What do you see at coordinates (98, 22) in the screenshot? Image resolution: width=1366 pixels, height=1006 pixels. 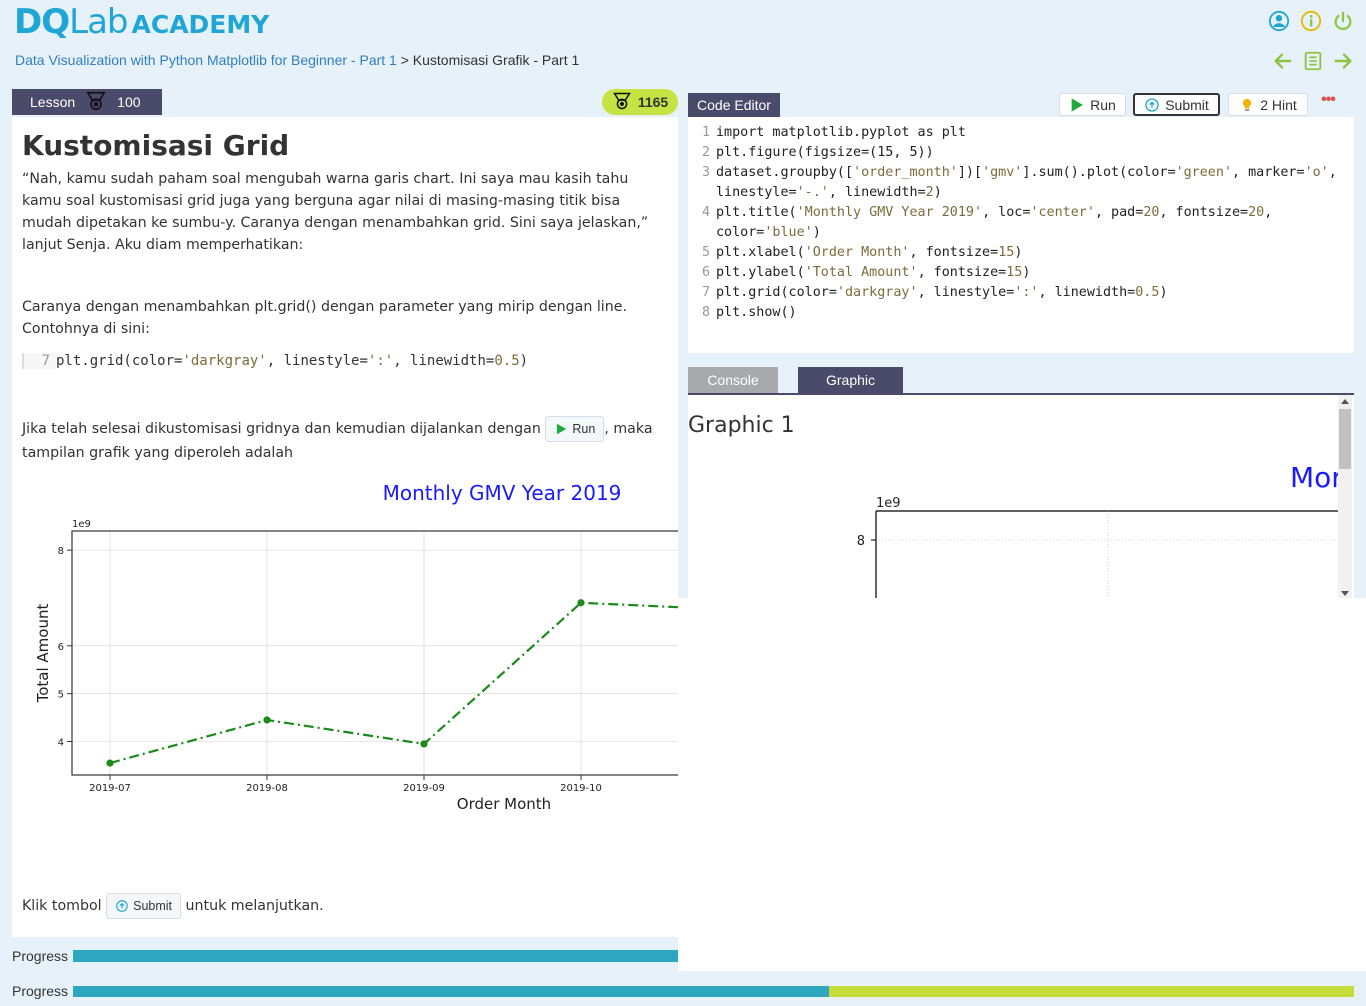 I see `logo-lab: Lab` at bounding box center [98, 22].